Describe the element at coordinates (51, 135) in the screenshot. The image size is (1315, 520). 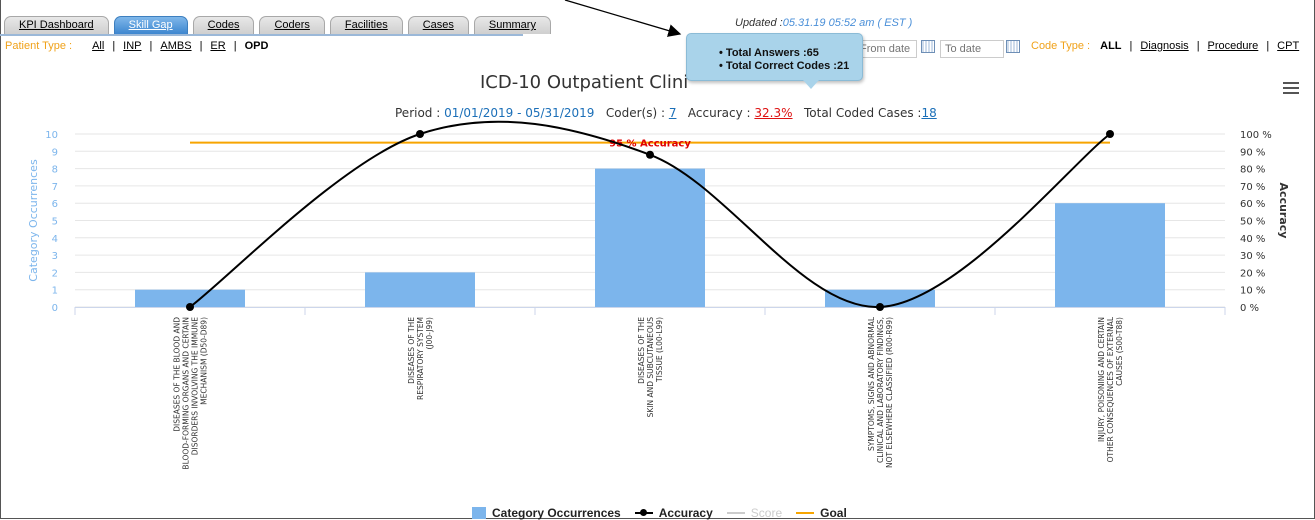
I see `y-tick-left: 10` at that location.